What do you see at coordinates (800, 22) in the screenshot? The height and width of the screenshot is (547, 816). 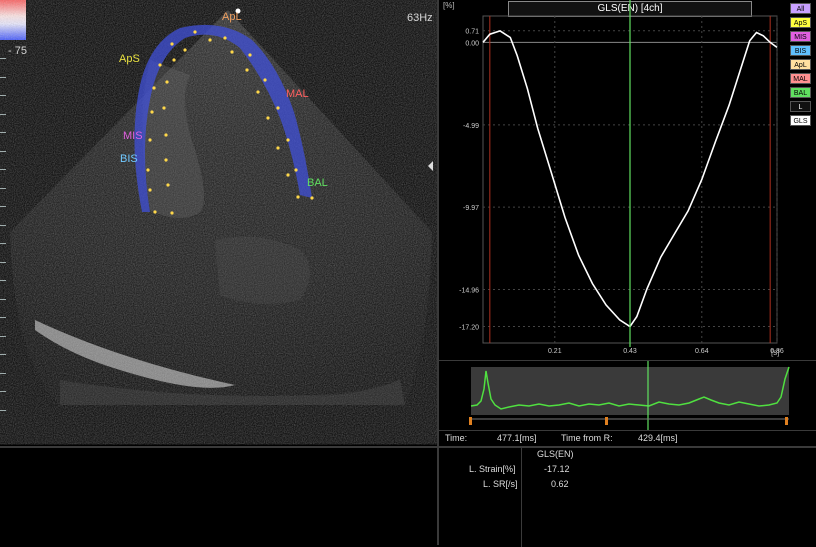 I see `legend-button-aps: ApS` at bounding box center [800, 22].